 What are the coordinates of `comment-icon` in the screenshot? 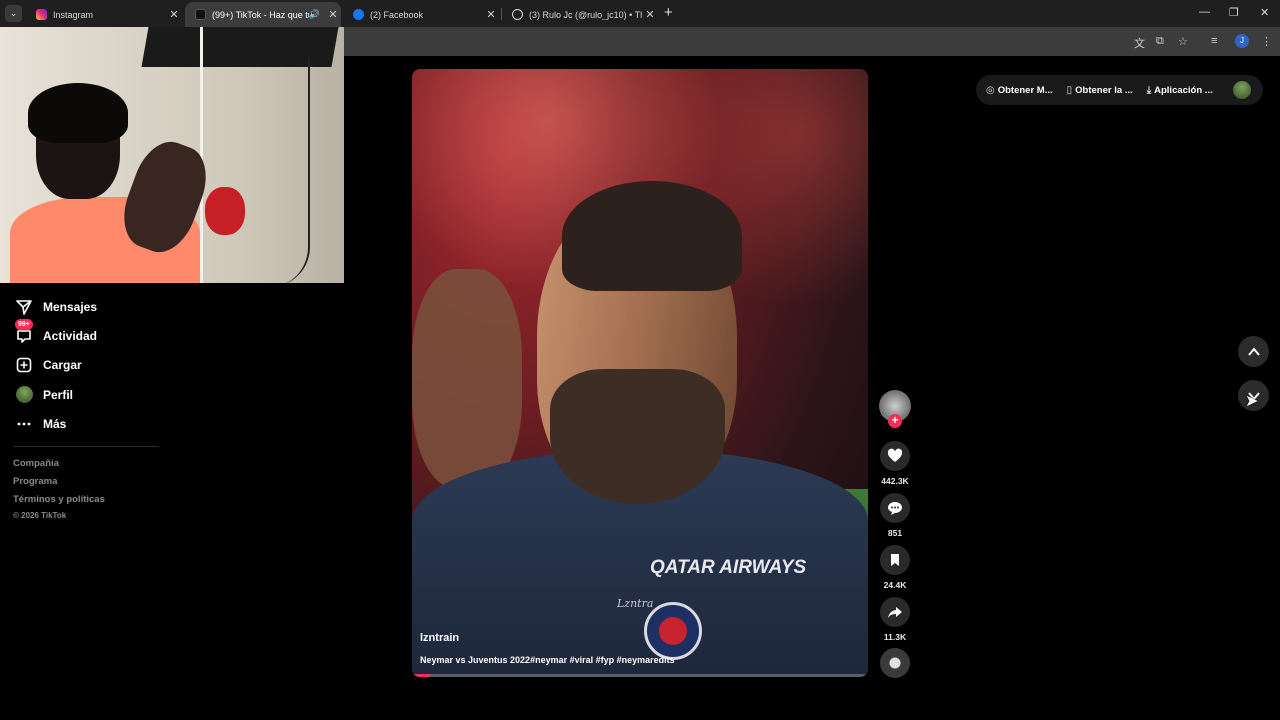 It's located at (895, 508).